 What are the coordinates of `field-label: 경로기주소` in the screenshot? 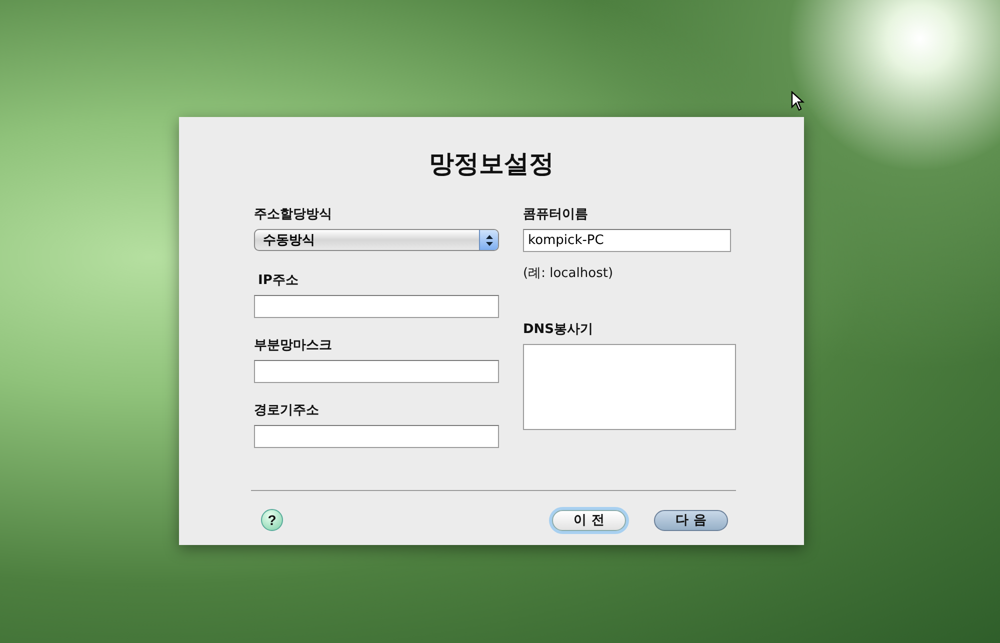 It's located at (287, 410).